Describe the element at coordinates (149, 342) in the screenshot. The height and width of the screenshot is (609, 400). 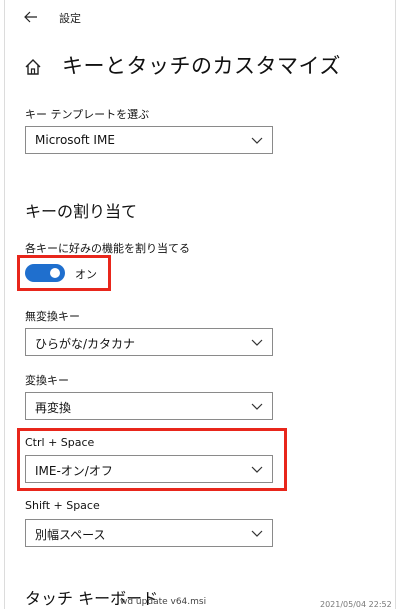
I see `muhenkan-dropdown: ひらがな/カタカナ` at that location.